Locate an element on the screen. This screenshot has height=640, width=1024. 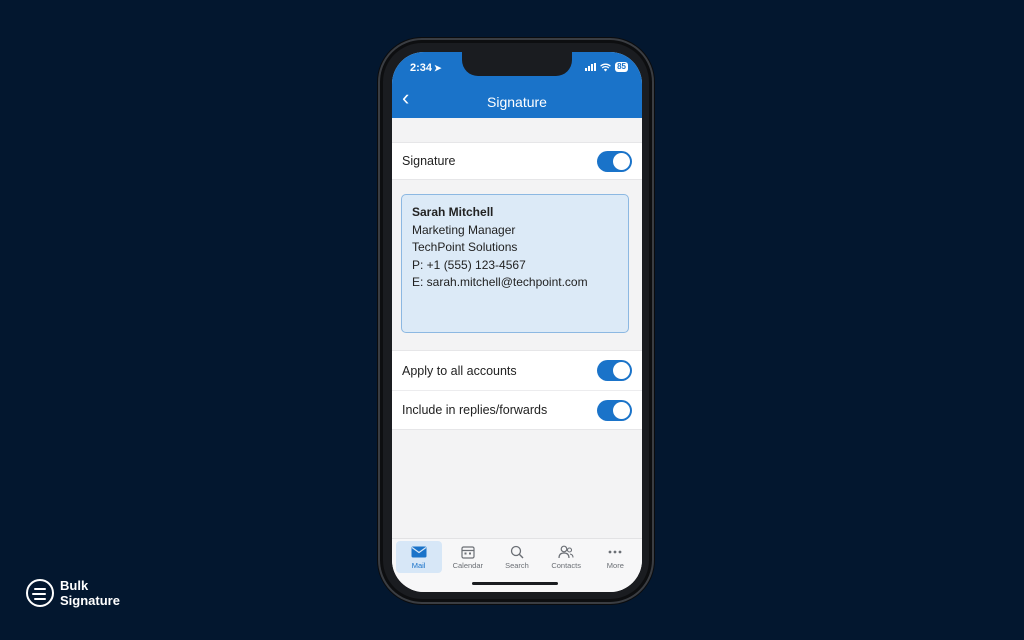
signature-name: Sarah Mitchell is located at coordinates (453, 212).